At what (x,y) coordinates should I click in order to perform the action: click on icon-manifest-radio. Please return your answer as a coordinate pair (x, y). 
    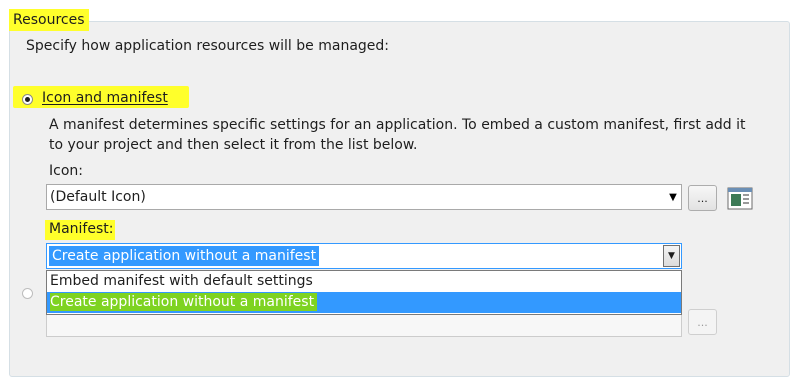
    Looking at the image, I should click on (27, 99).